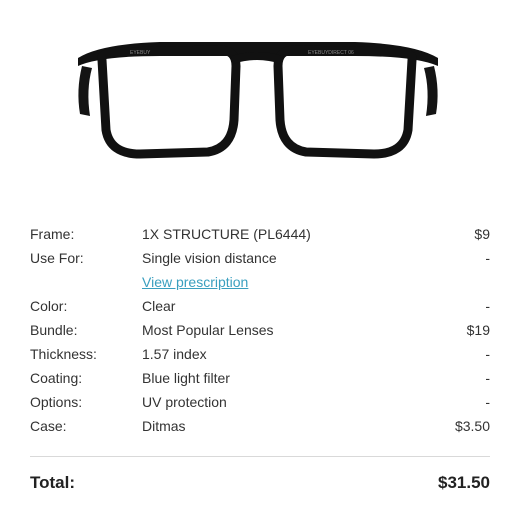  Describe the element at coordinates (52, 234) in the screenshot. I see `row-label: Frame:` at that location.